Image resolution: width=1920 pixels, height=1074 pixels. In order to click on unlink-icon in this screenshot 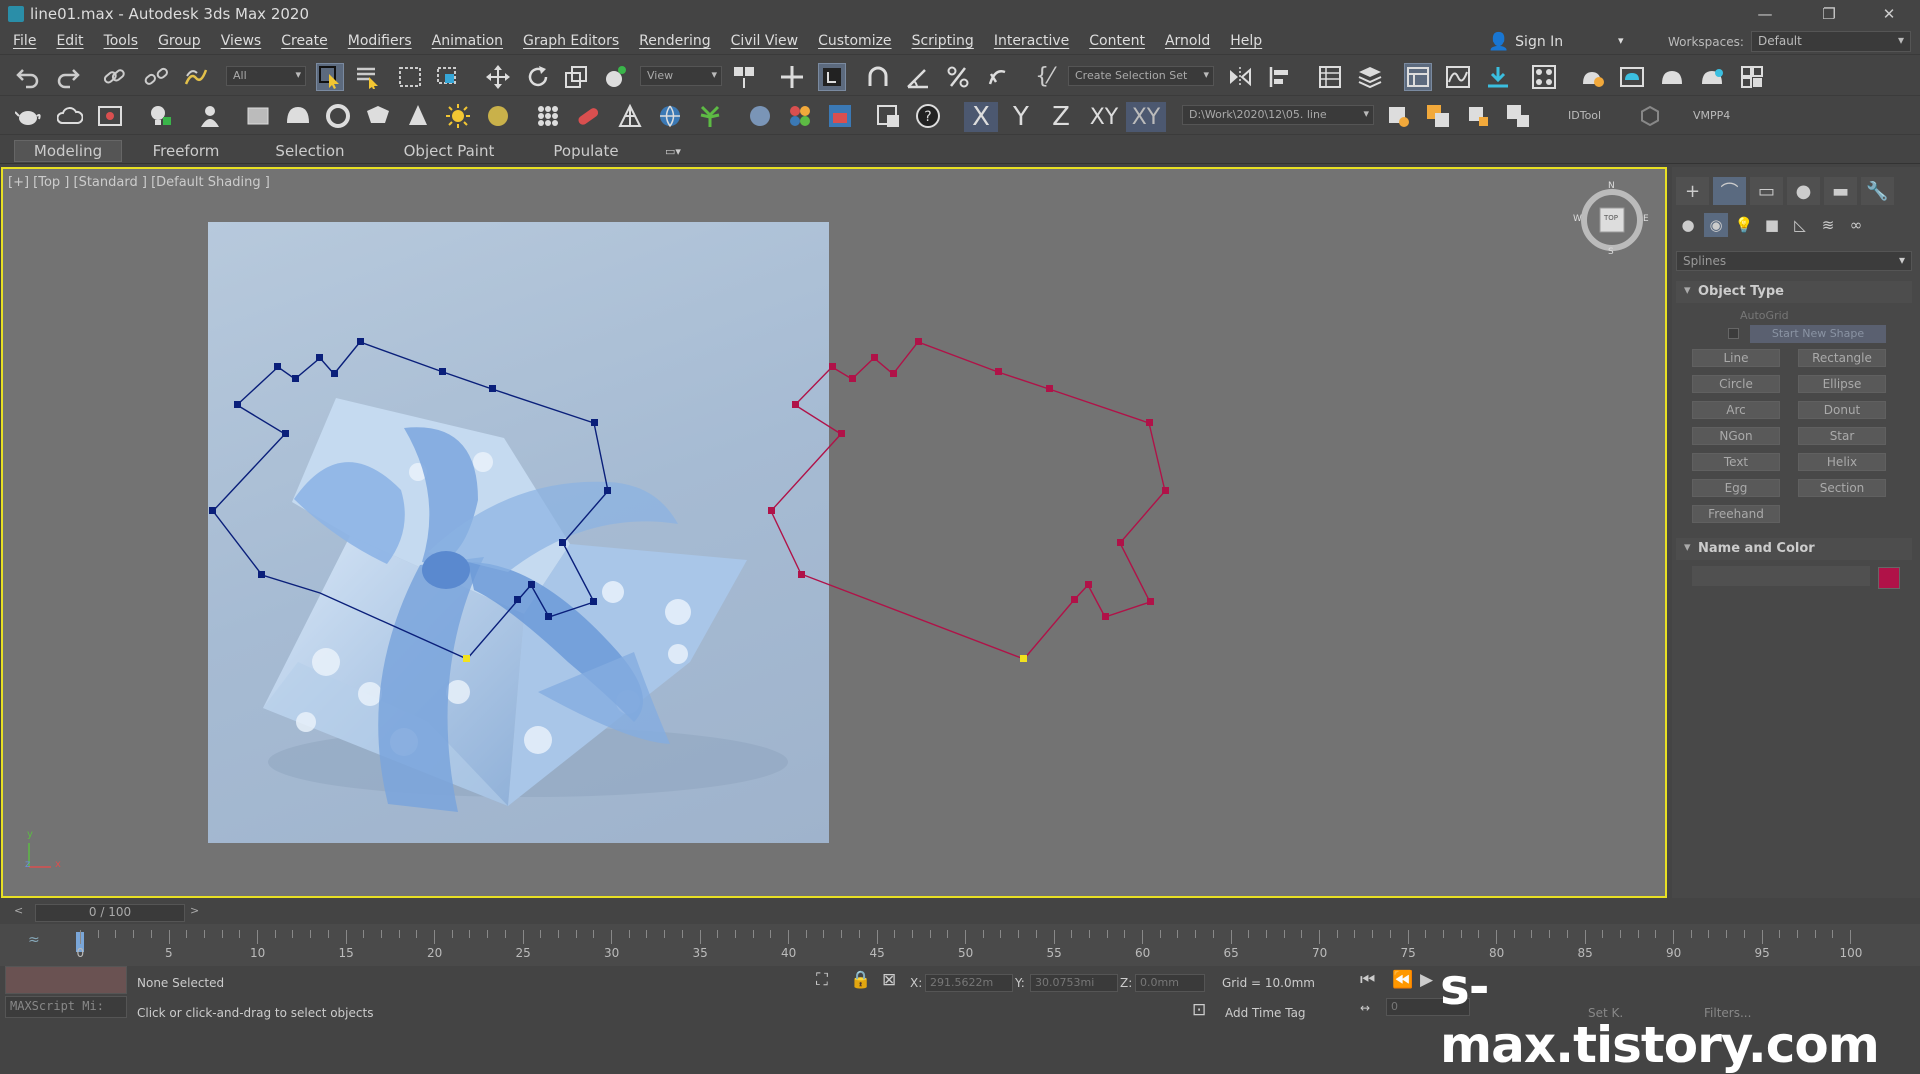, I will do `click(156, 77)`.